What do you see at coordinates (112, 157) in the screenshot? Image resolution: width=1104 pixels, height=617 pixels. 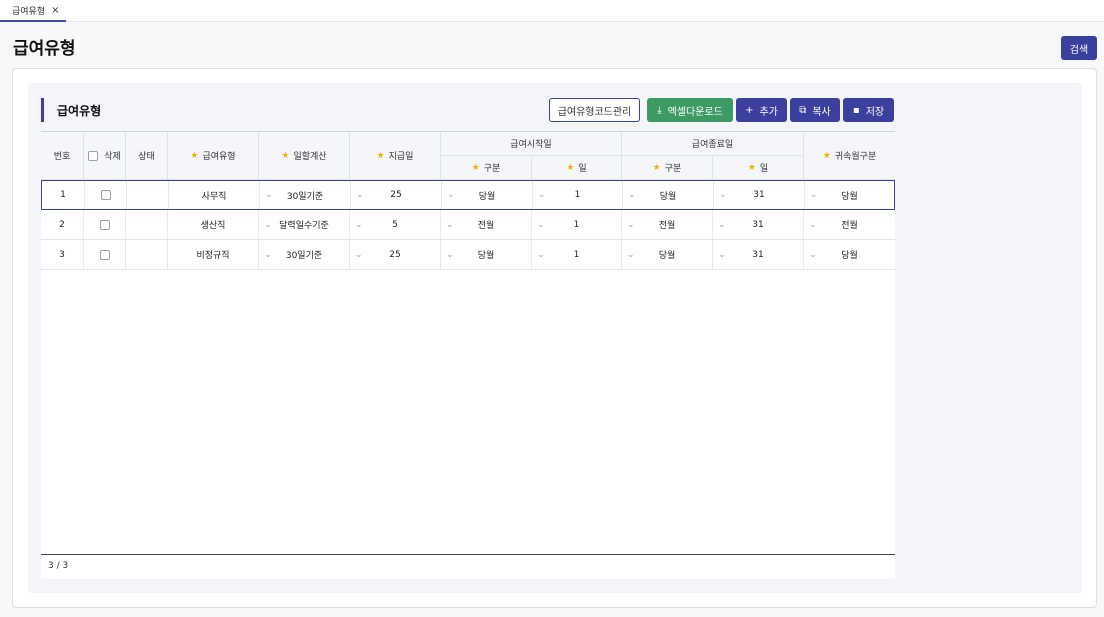 I see `header-delete-label: 삭제` at bounding box center [112, 157].